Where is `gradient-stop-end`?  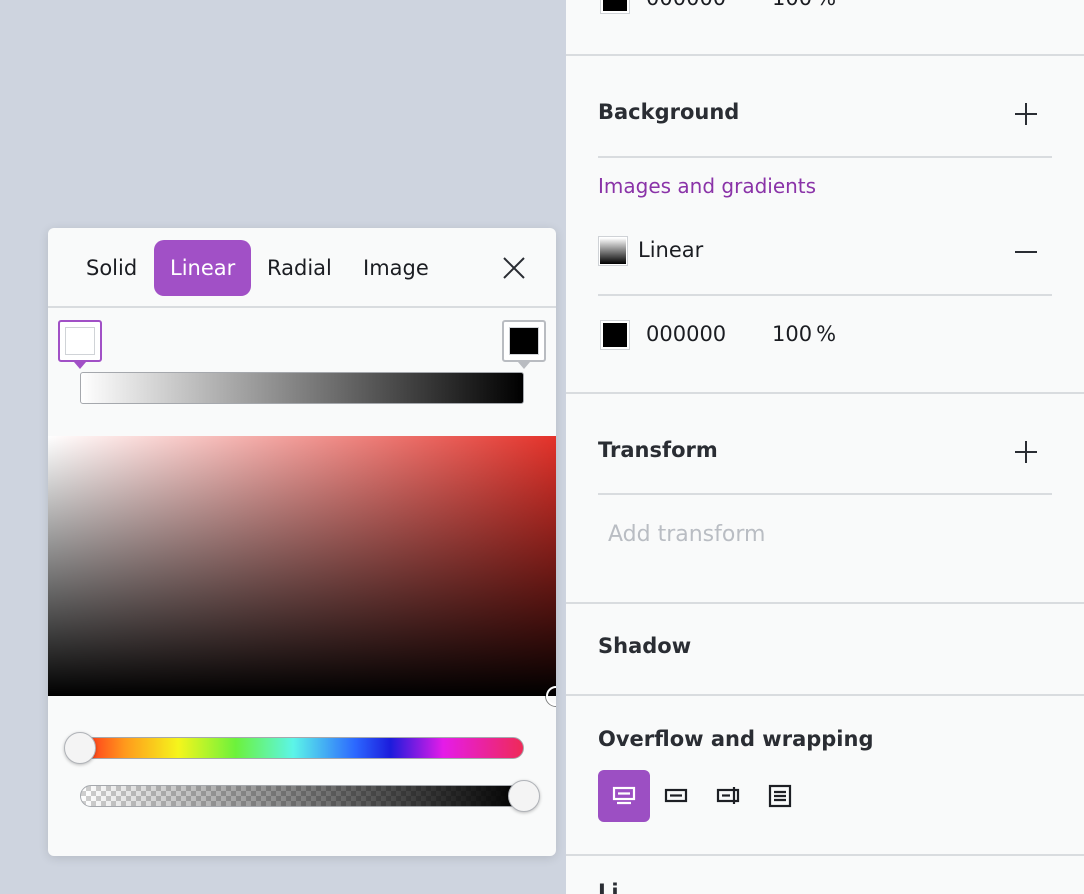
gradient-stop-end is located at coordinates (524, 344).